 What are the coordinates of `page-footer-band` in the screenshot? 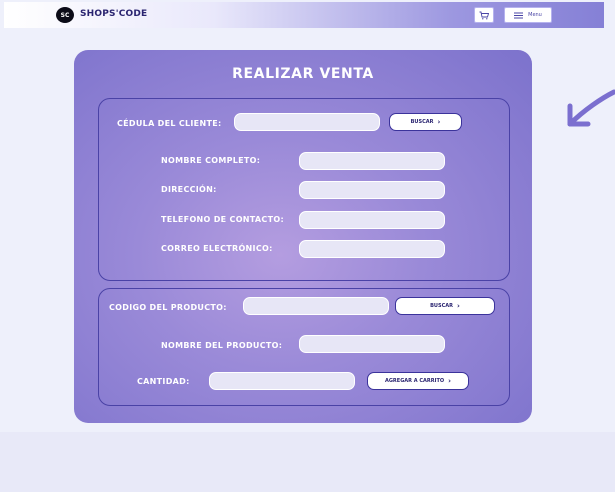 It's located at (307, 462).